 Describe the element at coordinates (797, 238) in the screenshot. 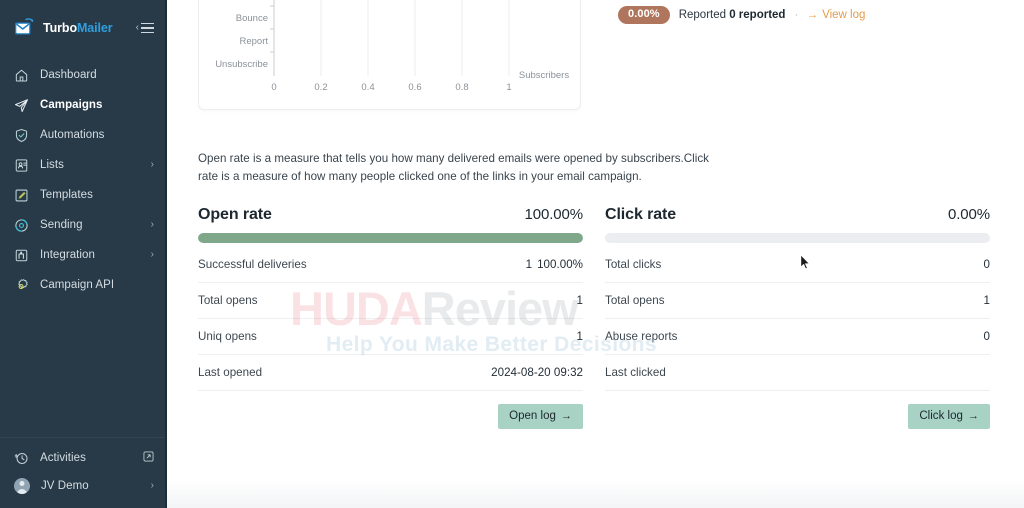

I see `click-rate-progress-track` at that location.